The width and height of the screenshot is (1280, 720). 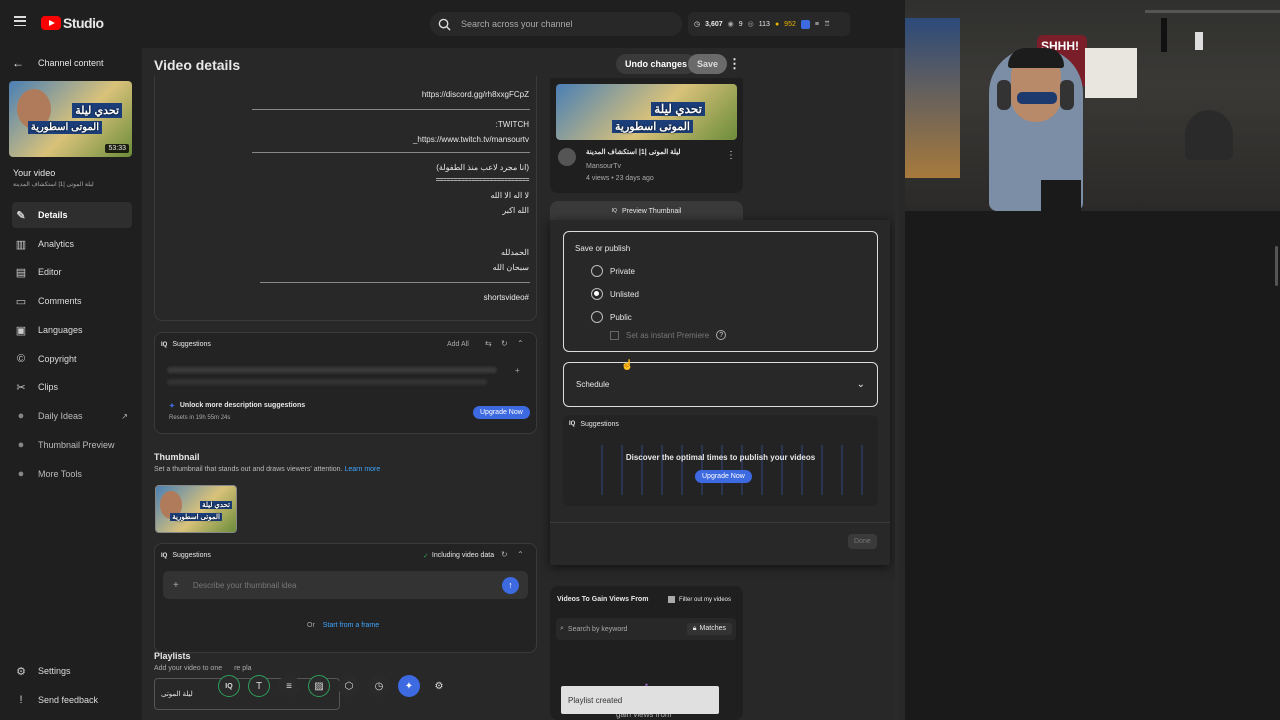 What do you see at coordinates (712, 628) in the screenshot?
I see `matches-label: Matches` at bounding box center [712, 628].